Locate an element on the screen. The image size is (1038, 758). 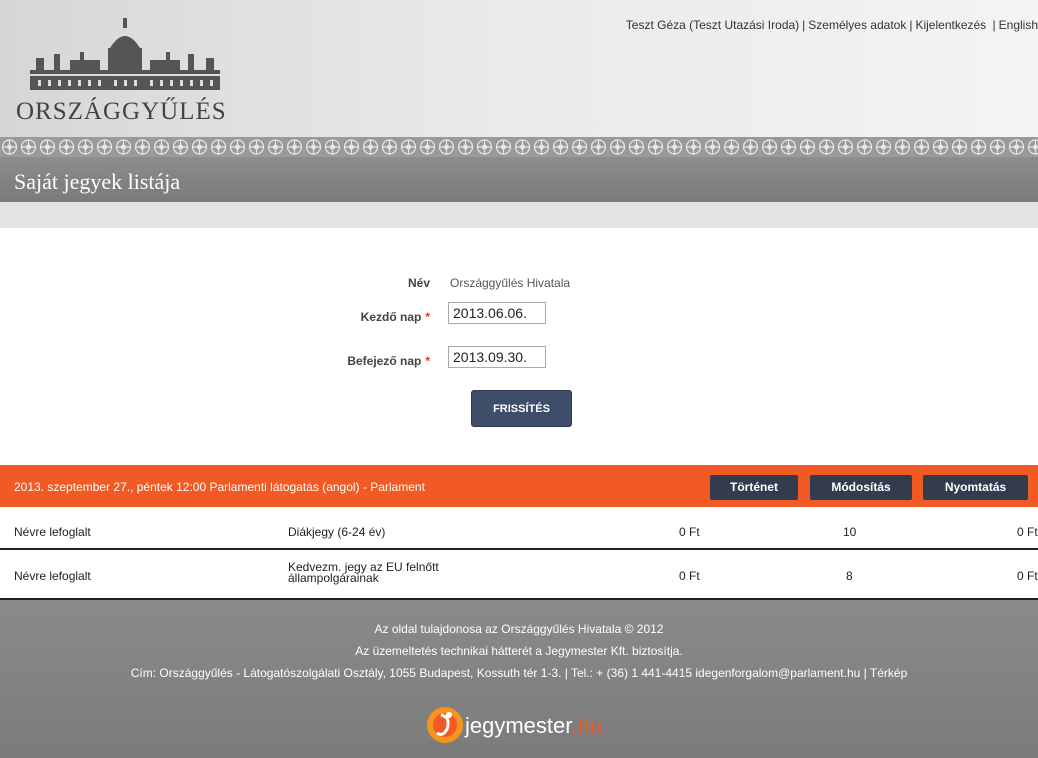
refresh-button: FRISSÍTÉS is located at coordinates (521, 408).